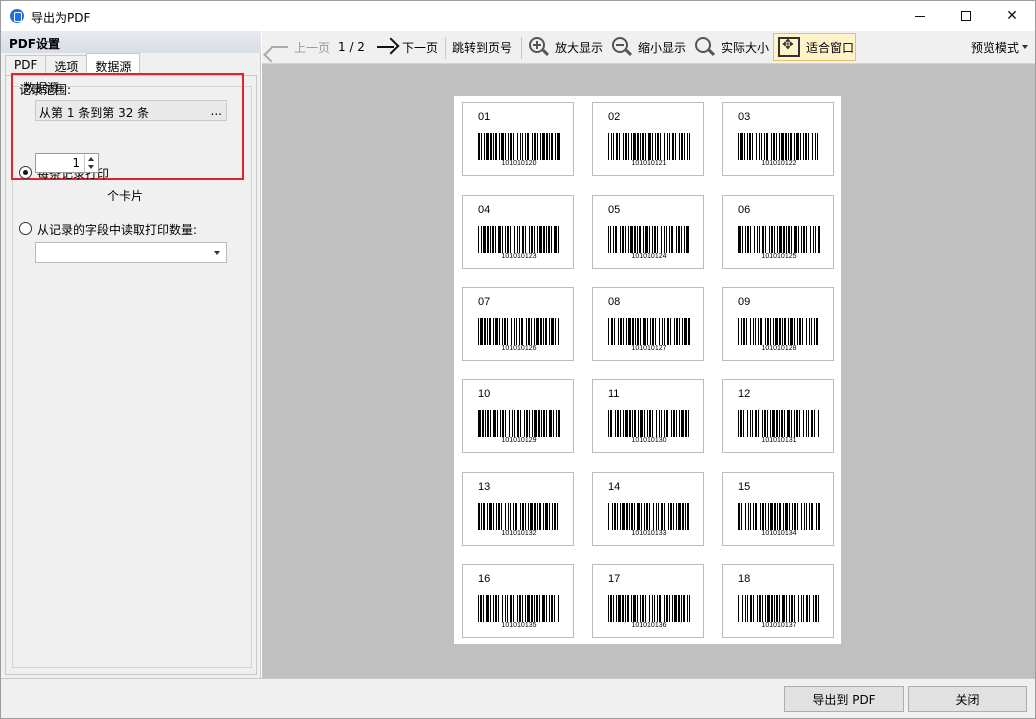 The image size is (1036, 719). I want to click on export-pdf-button: 导出到 PDF, so click(844, 699).